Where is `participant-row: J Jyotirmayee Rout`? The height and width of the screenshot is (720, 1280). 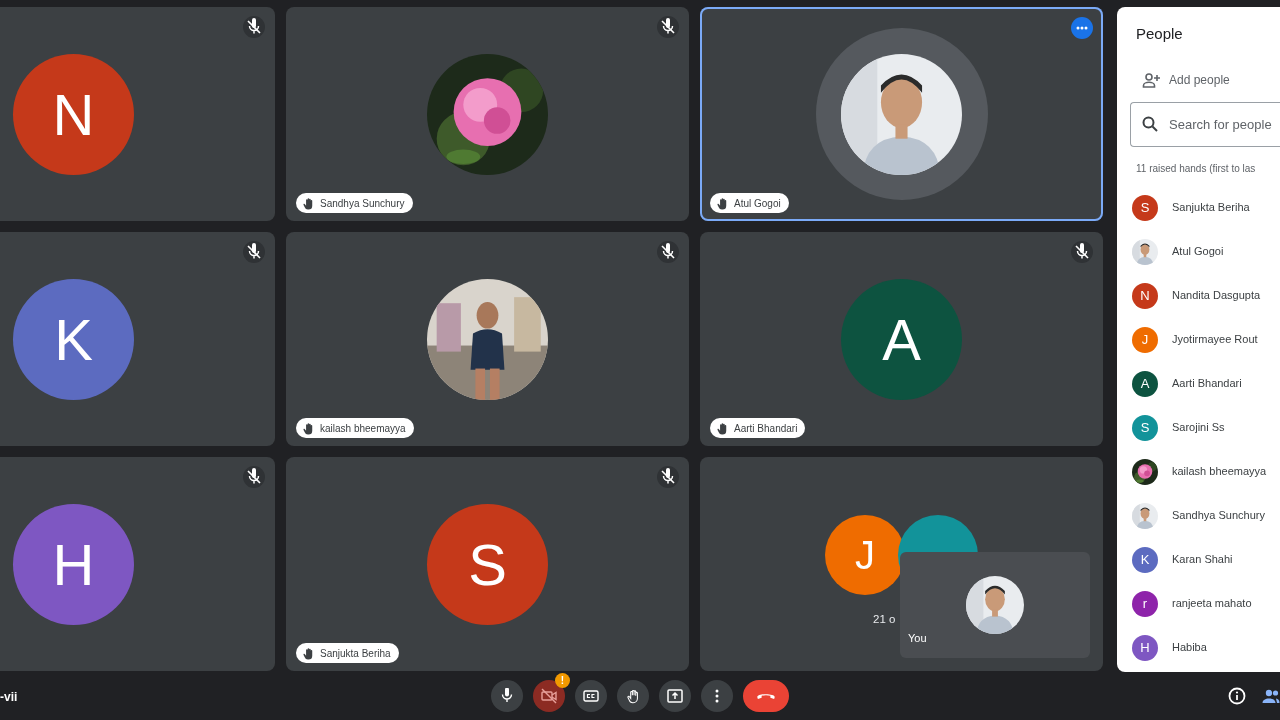
participant-row: J Jyotirmayee Rout is located at coordinates (1206, 339).